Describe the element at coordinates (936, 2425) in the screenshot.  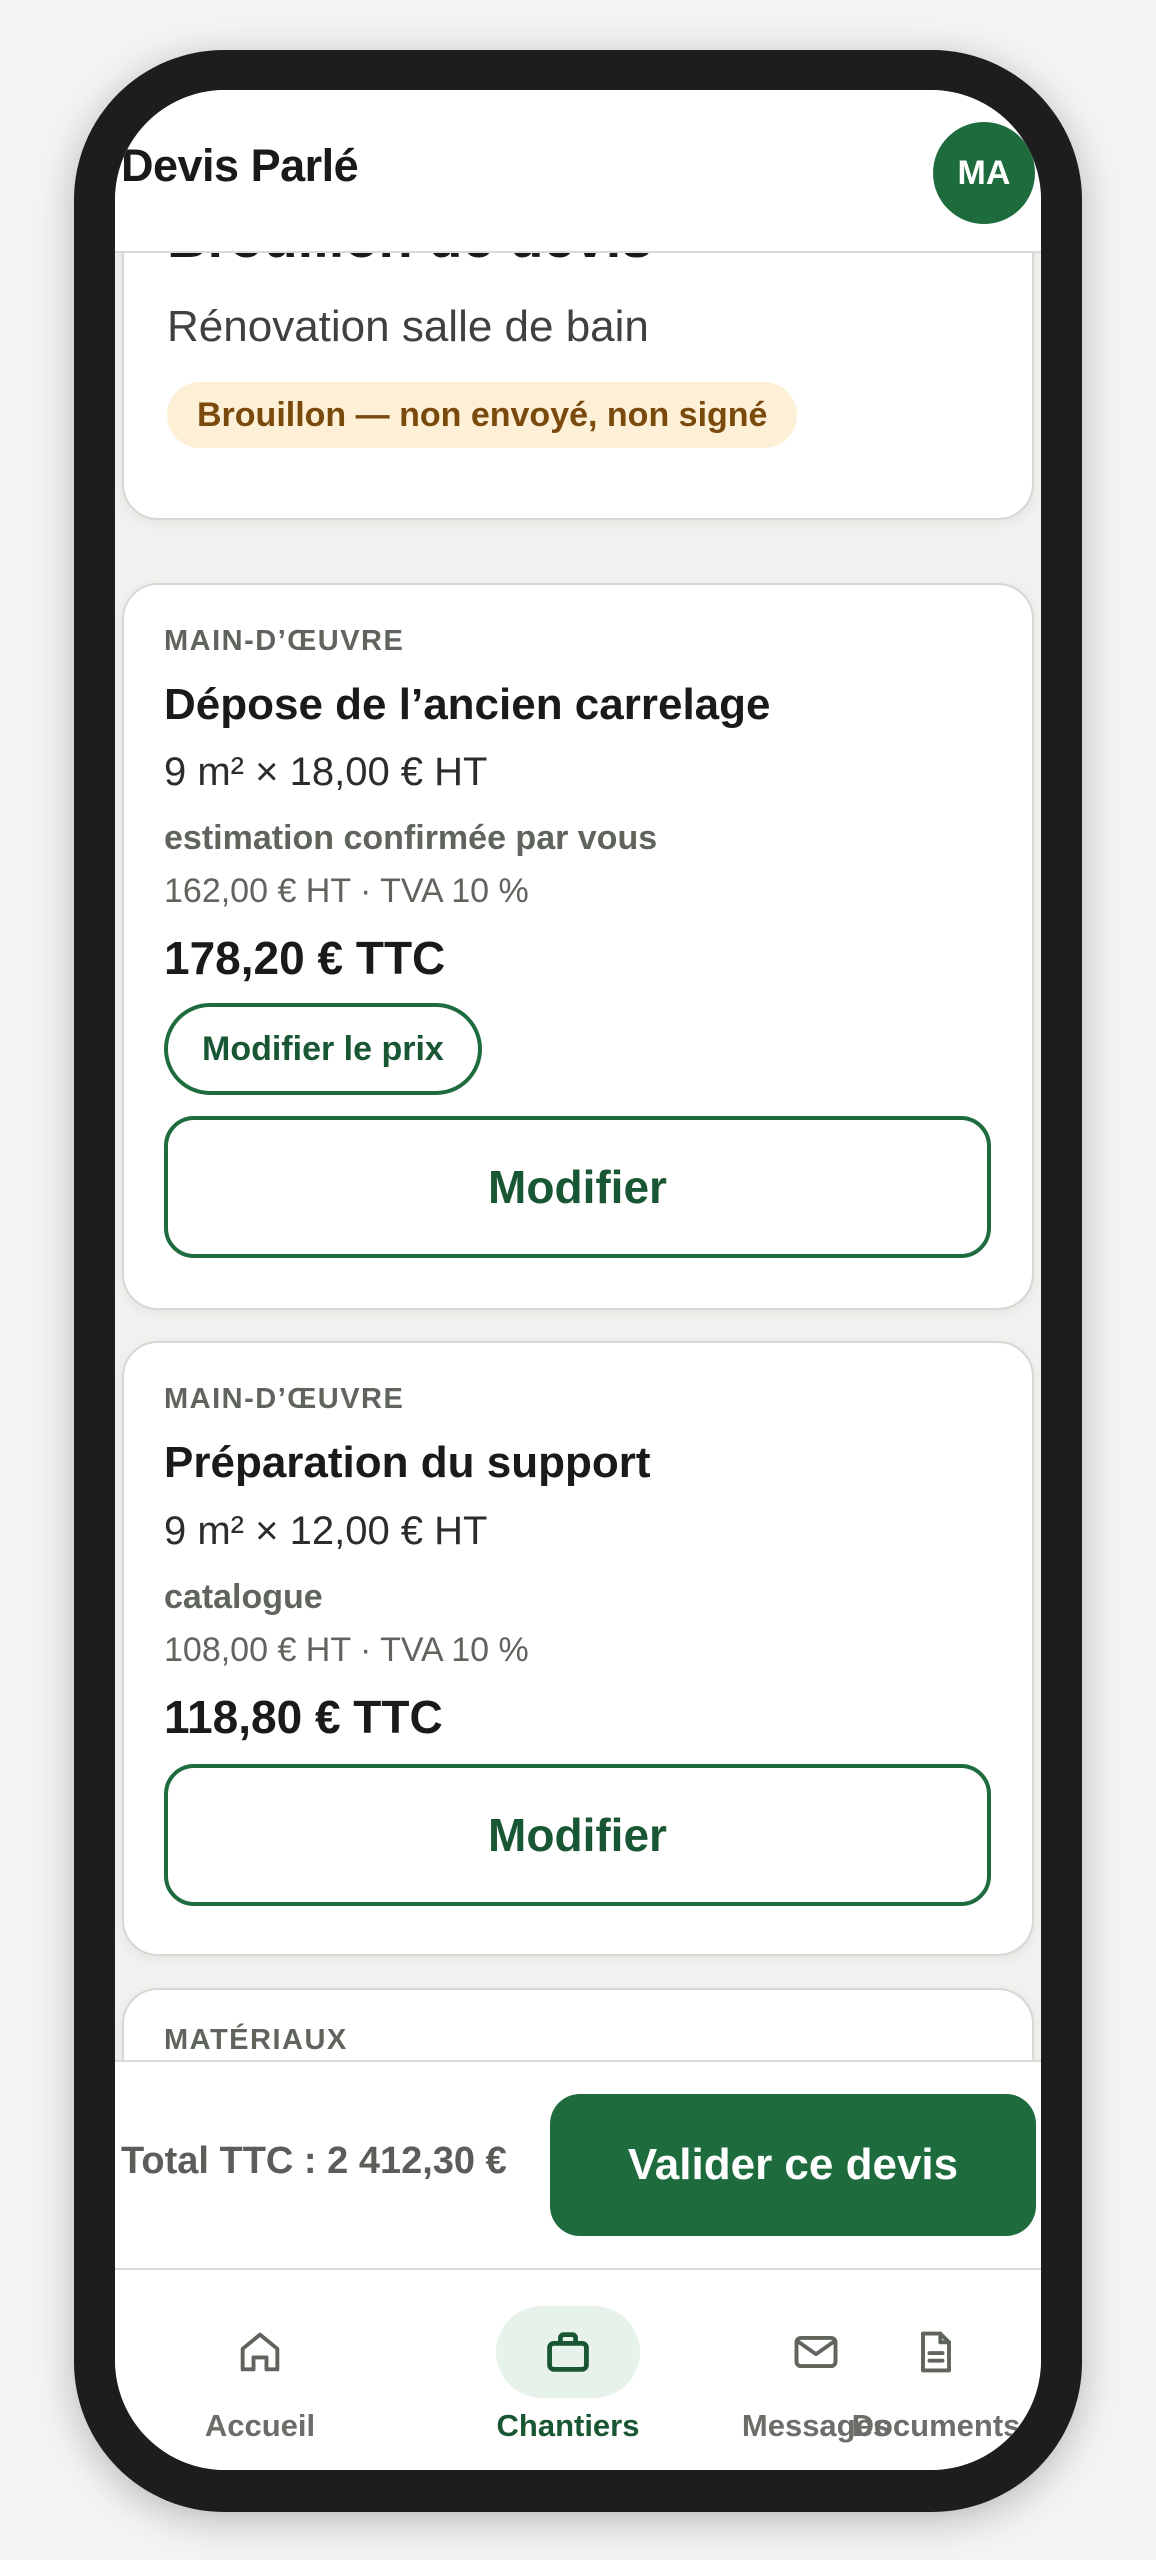
I see `nav-label: Documents` at that location.